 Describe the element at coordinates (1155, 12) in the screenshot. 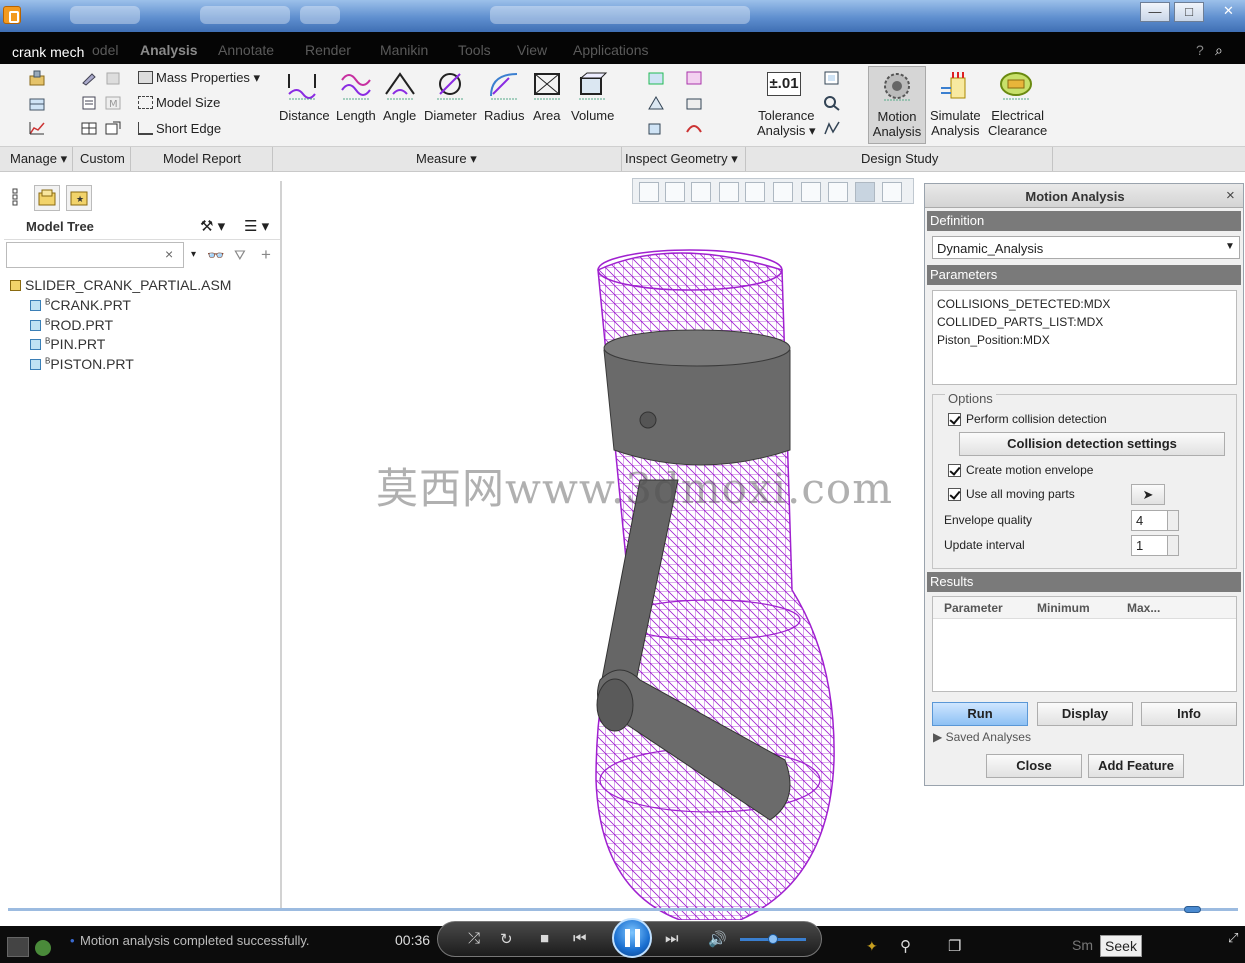

I see `minimize-button: —` at that location.